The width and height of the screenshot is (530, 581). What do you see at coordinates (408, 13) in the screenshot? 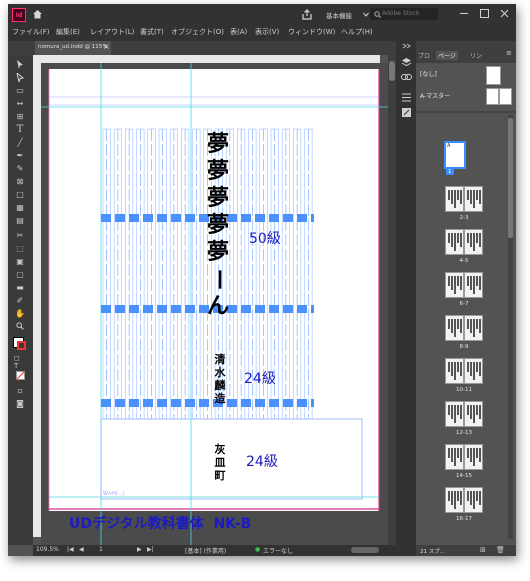
I see `search-input` at bounding box center [408, 13].